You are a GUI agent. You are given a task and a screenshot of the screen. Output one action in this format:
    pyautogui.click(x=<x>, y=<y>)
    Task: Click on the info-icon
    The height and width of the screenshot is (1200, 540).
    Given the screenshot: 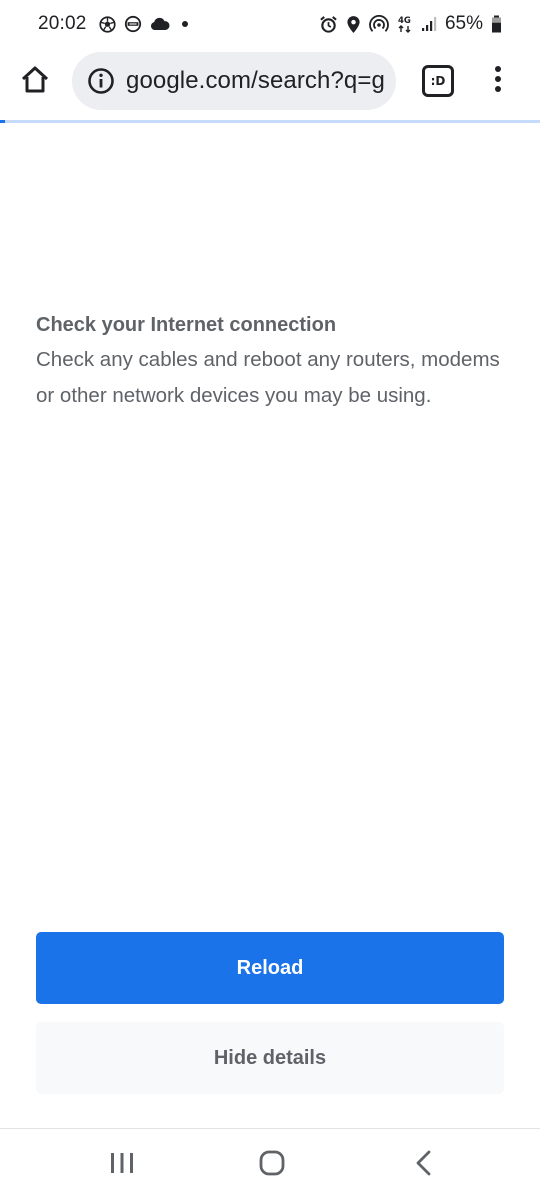 What is the action you would take?
    pyautogui.click(x=101, y=81)
    